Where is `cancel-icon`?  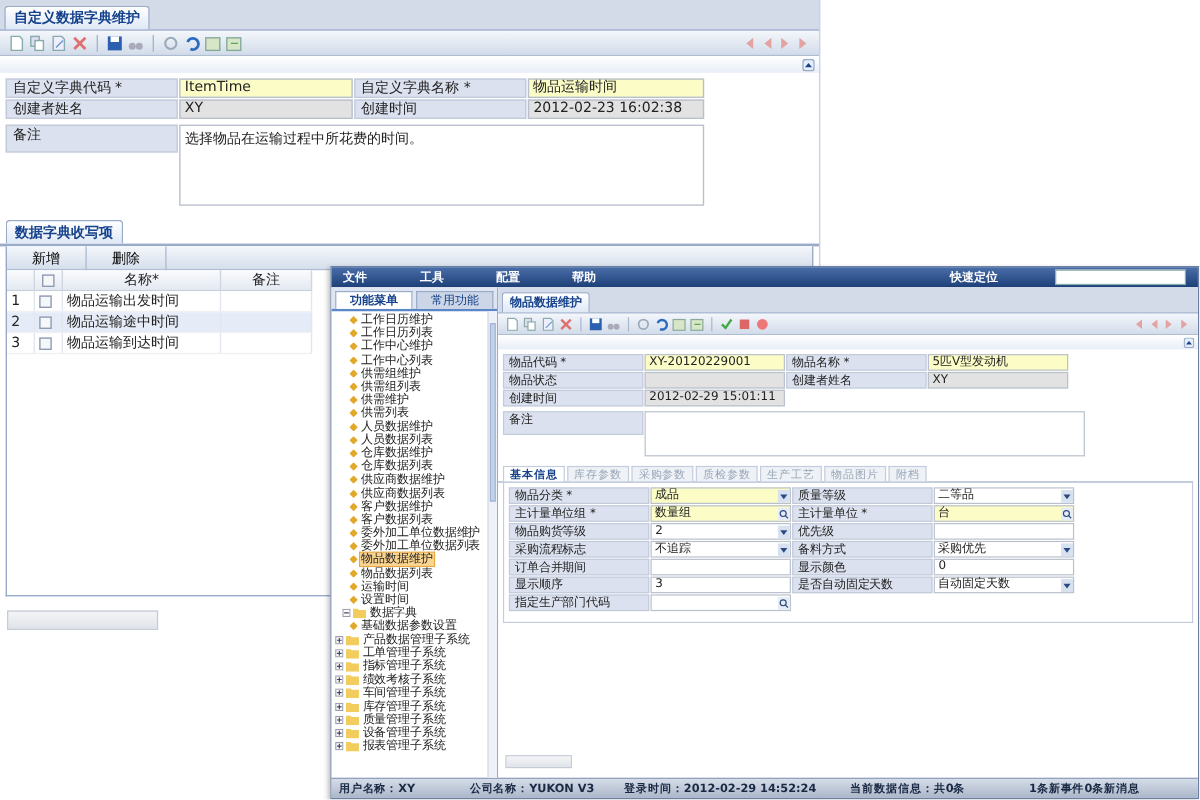
cancel-icon is located at coordinates (762, 323).